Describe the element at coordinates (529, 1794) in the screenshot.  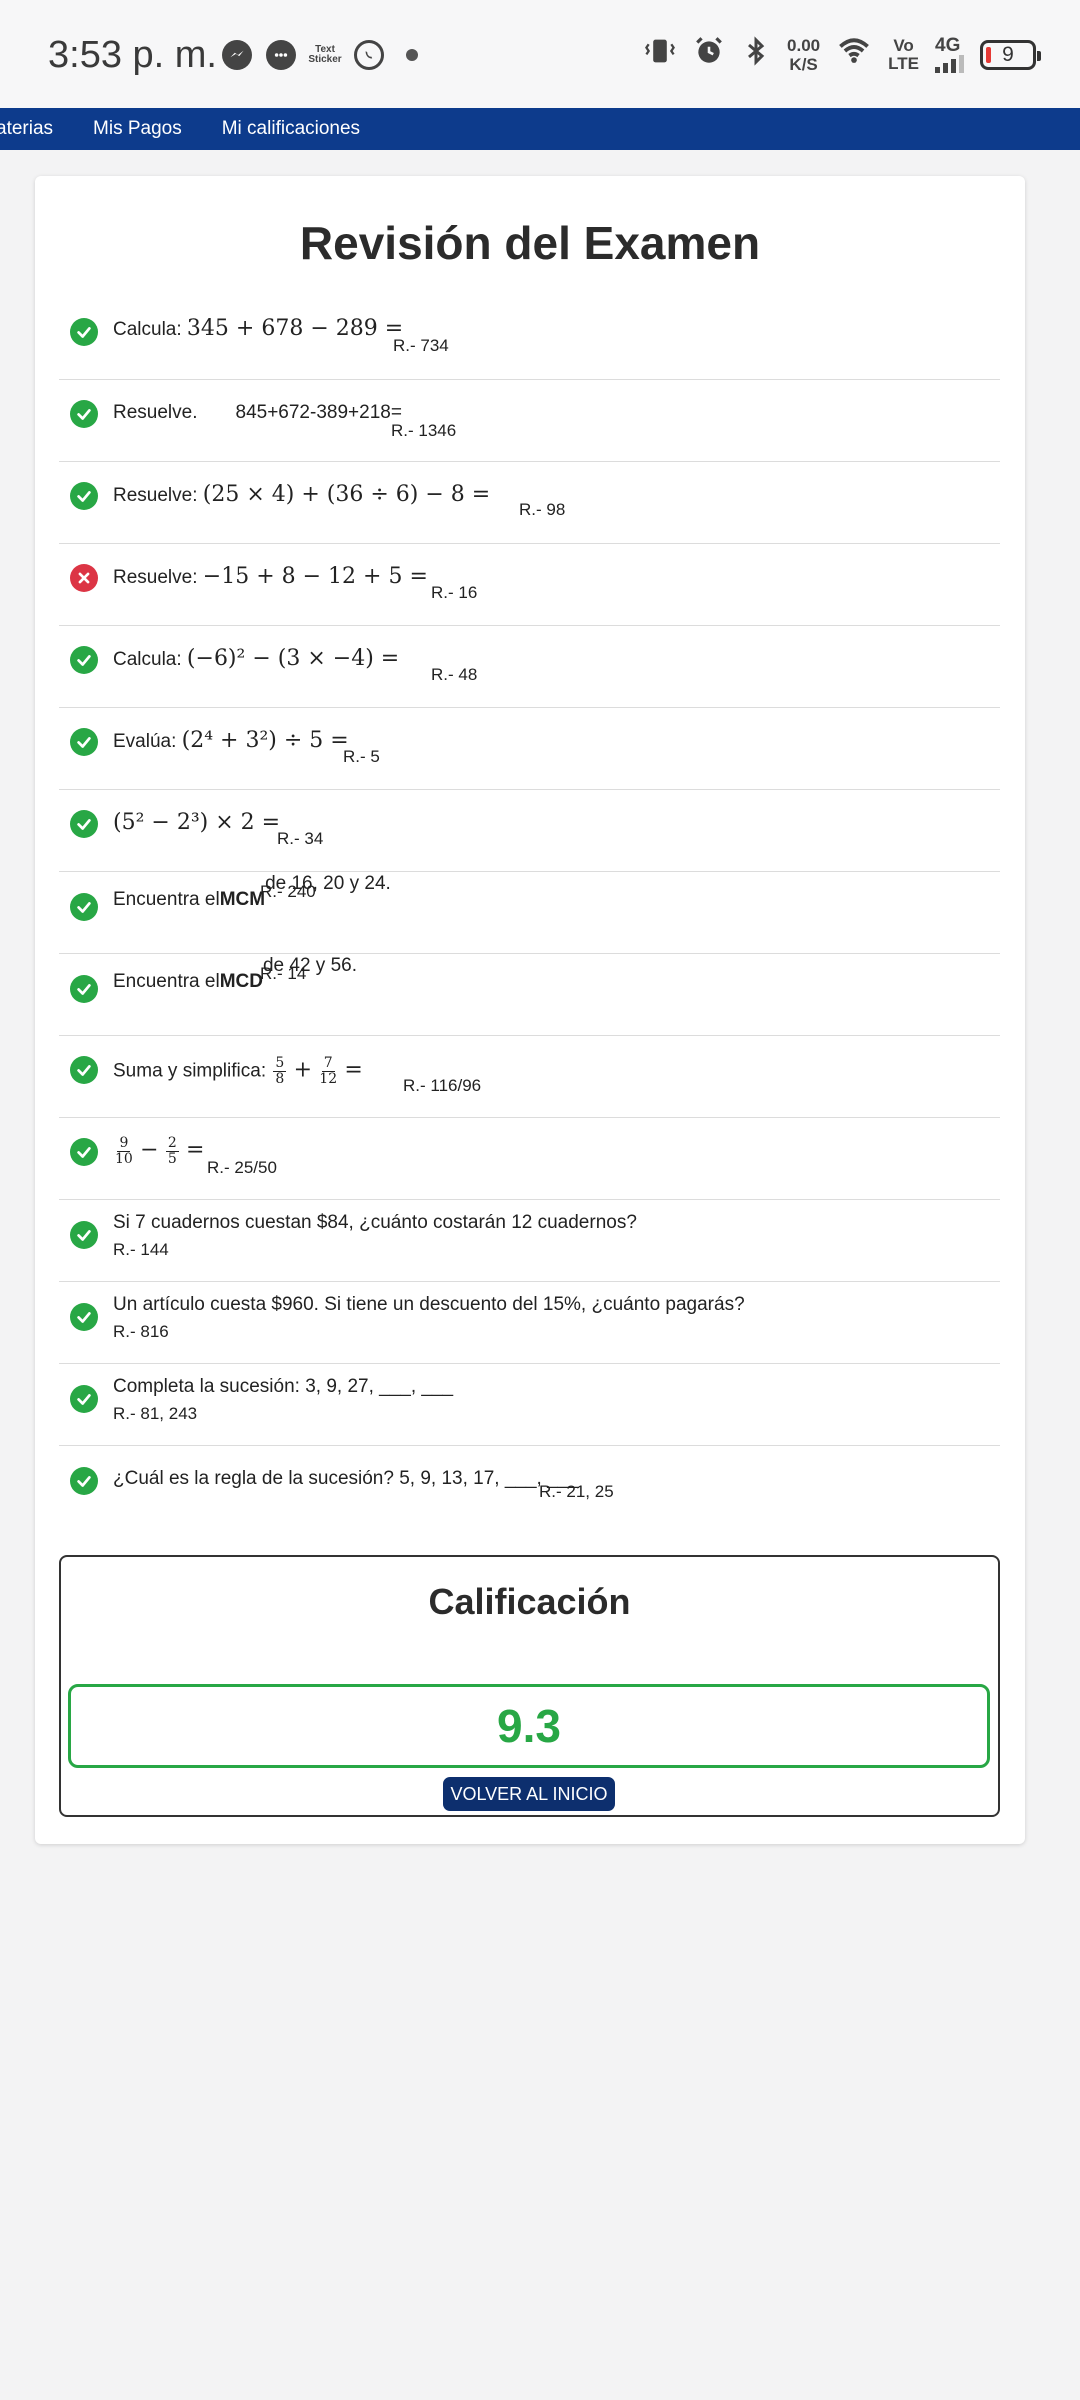
I see `back-to-home-button: VOLVER AL INICIO` at that location.